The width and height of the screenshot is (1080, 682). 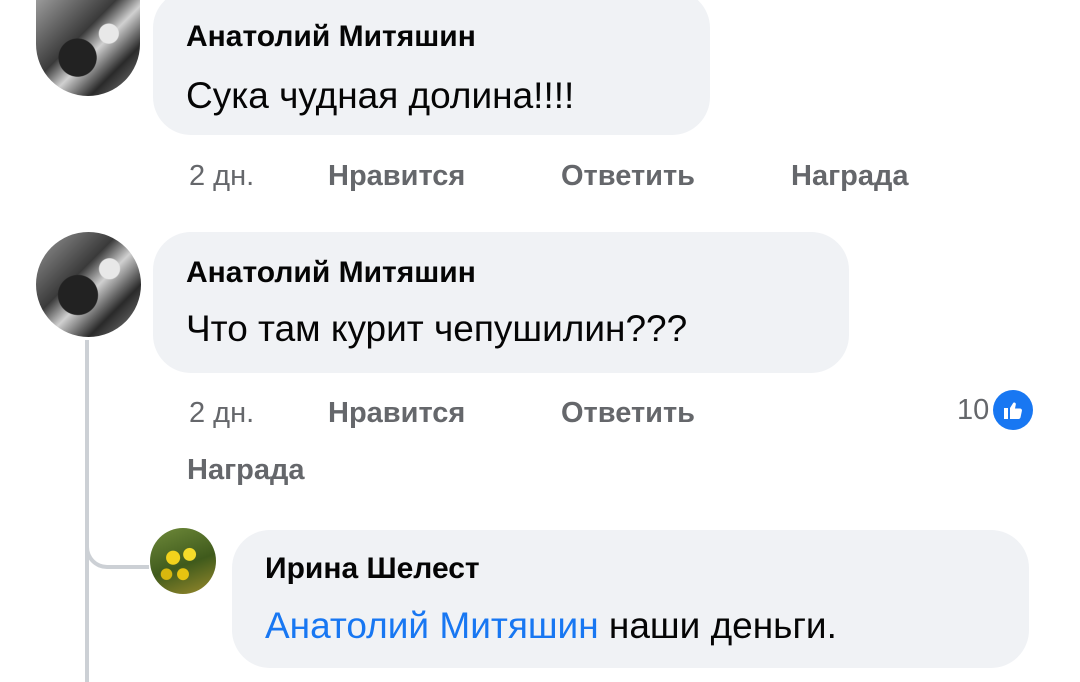 I want to click on comment-bubble, so click(x=501, y=302).